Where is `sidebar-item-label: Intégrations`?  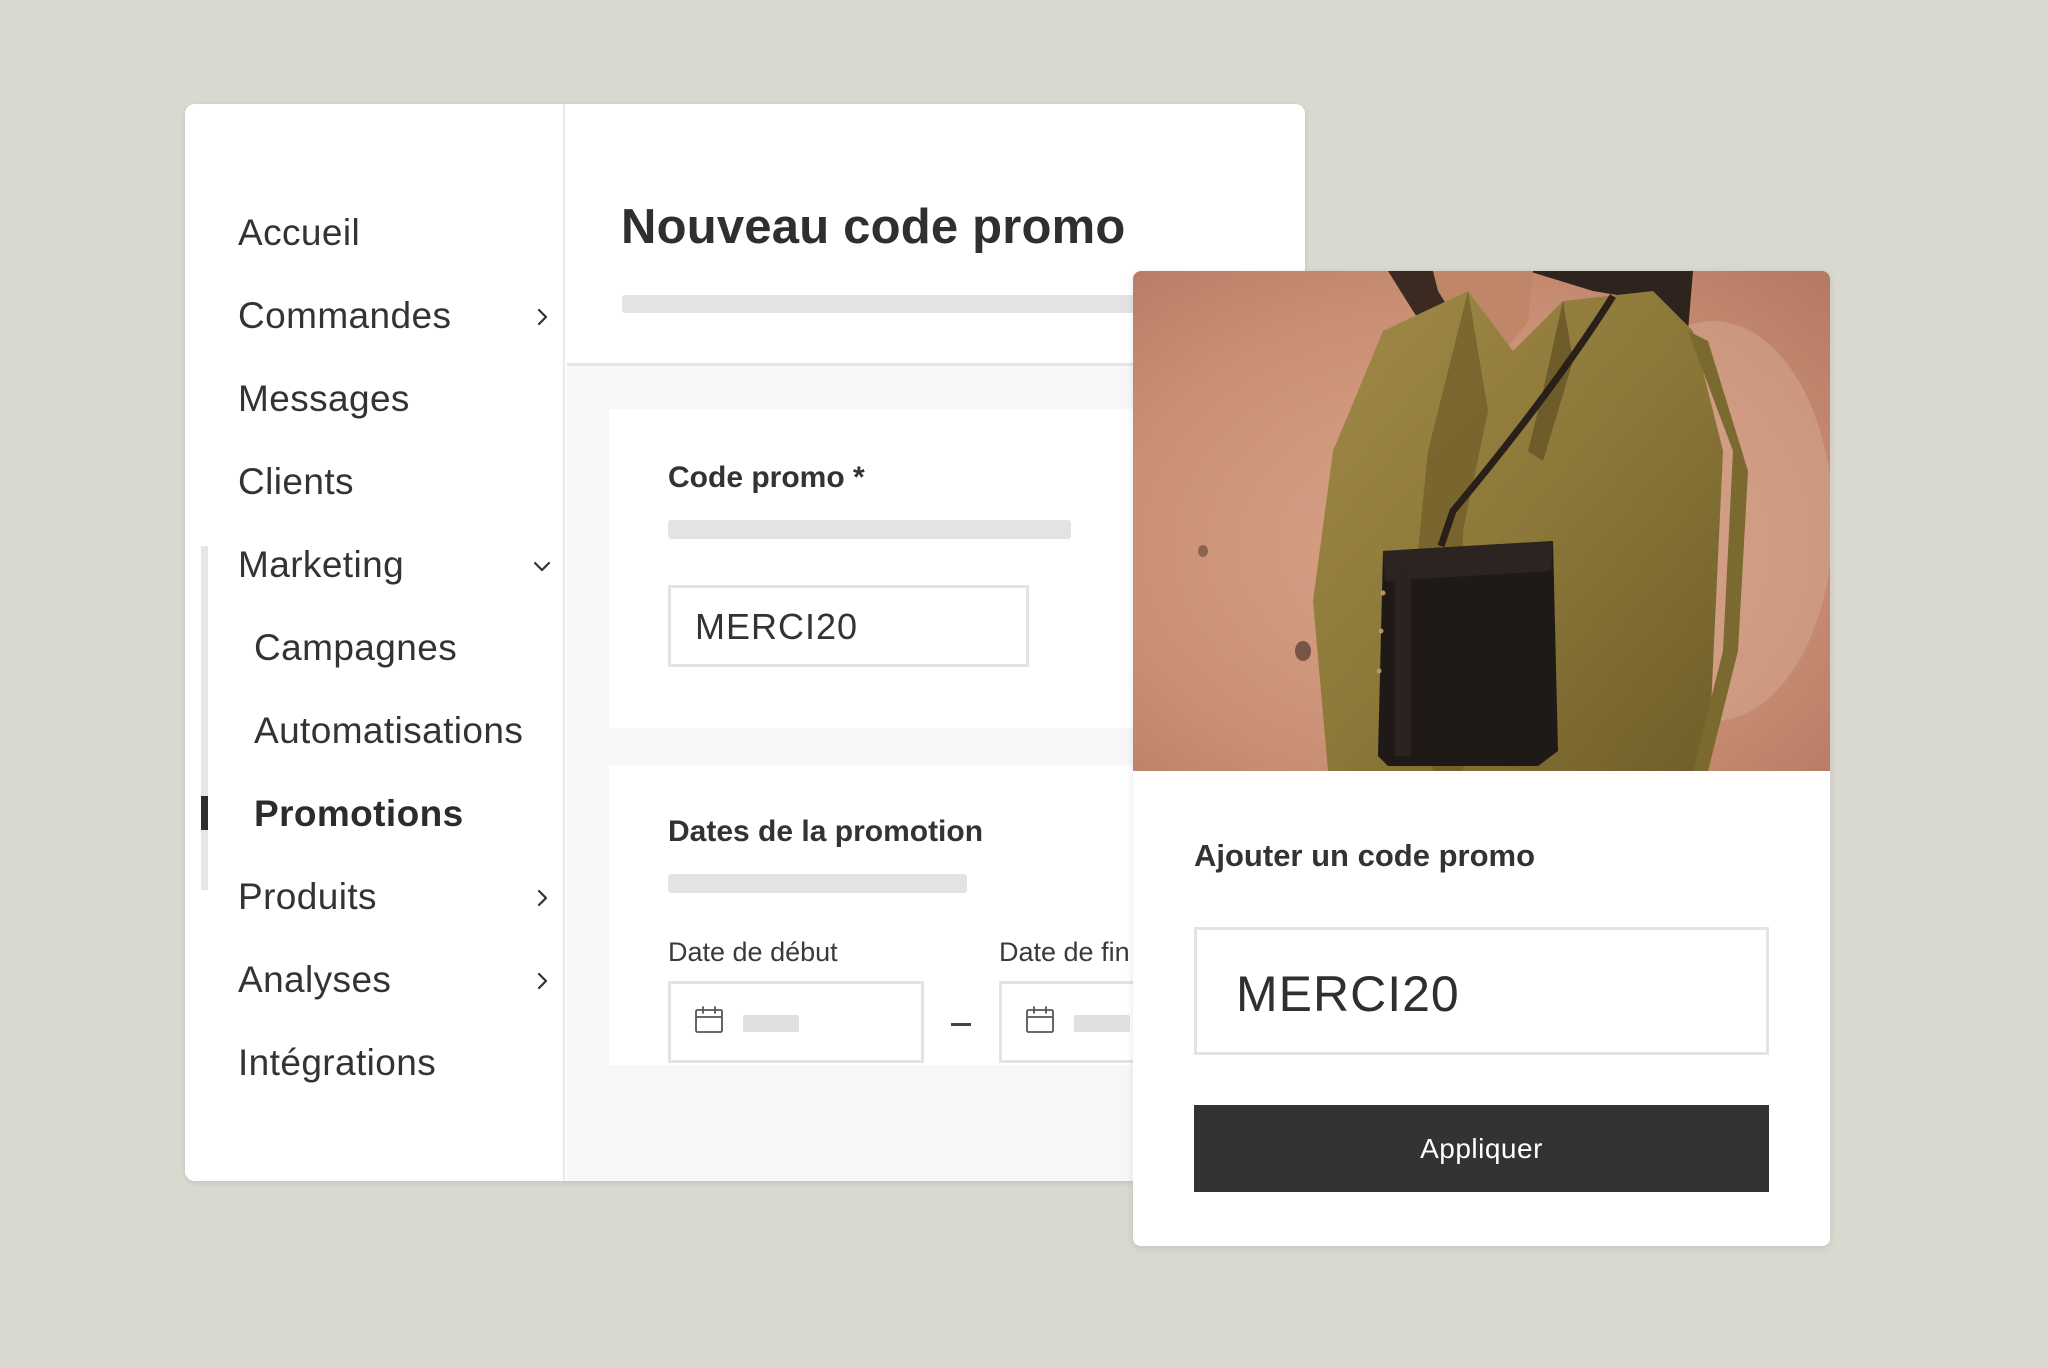
sidebar-item-label: Intégrations is located at coordinates (337, 1062).